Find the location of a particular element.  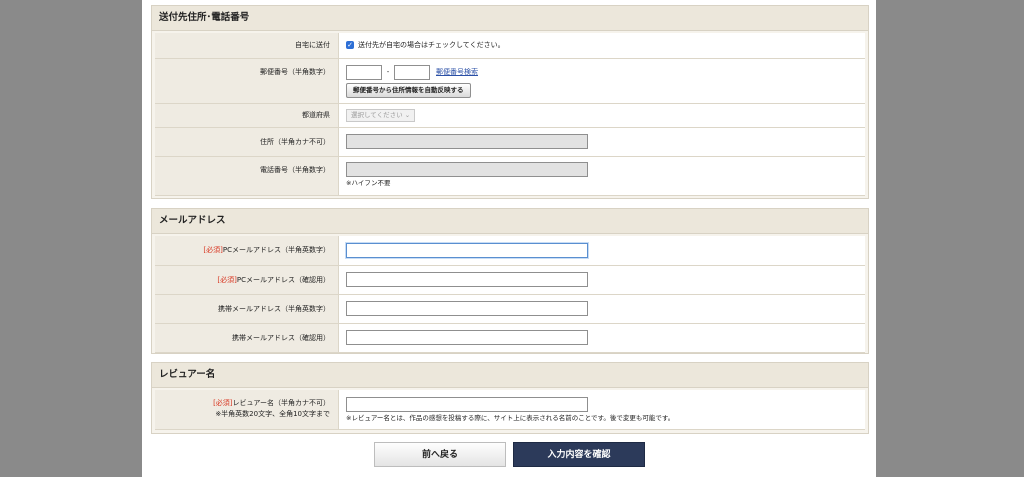

pc-email-label-text: PCメールアドレス（半角英数字） is located at coordinates (276, 250).